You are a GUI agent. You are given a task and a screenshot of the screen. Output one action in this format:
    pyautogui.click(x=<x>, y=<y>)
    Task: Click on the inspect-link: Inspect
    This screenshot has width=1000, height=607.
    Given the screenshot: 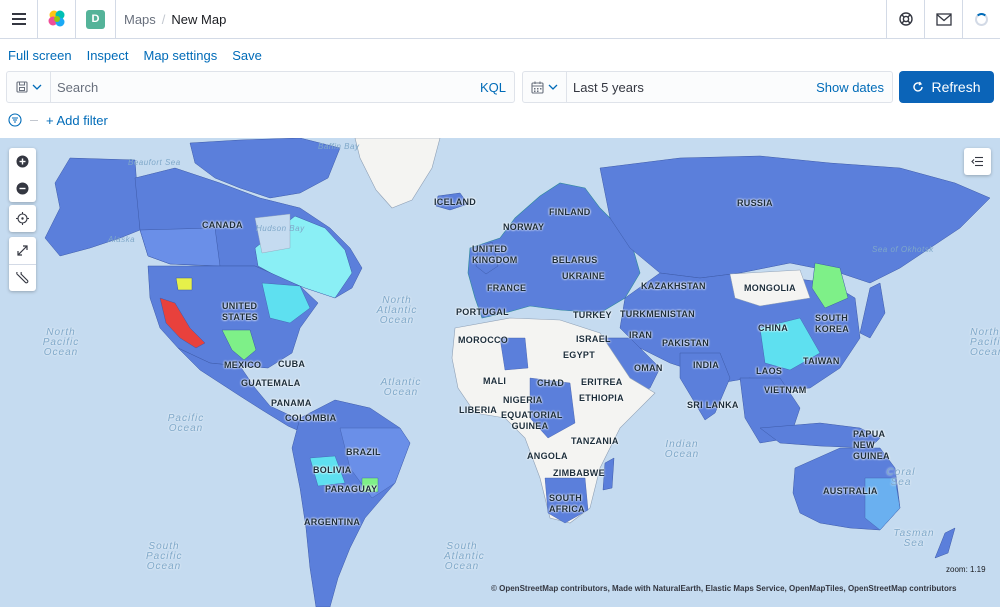 What is the action you would take?
    pyautogui.click(x=108, y=55)
    